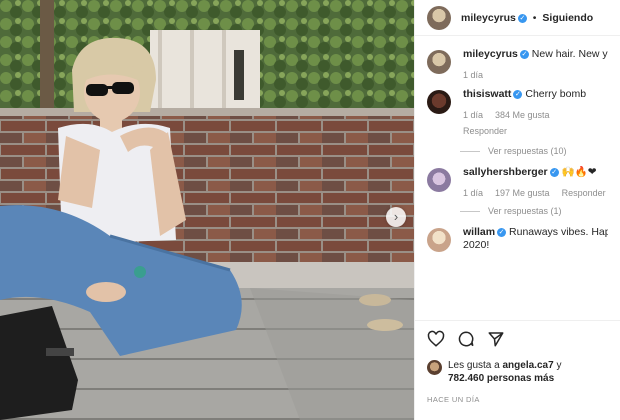  Describe the element at coordinates (474, 365) in the screenshot. I see `likes-prefix: Les gusta a` at that location.